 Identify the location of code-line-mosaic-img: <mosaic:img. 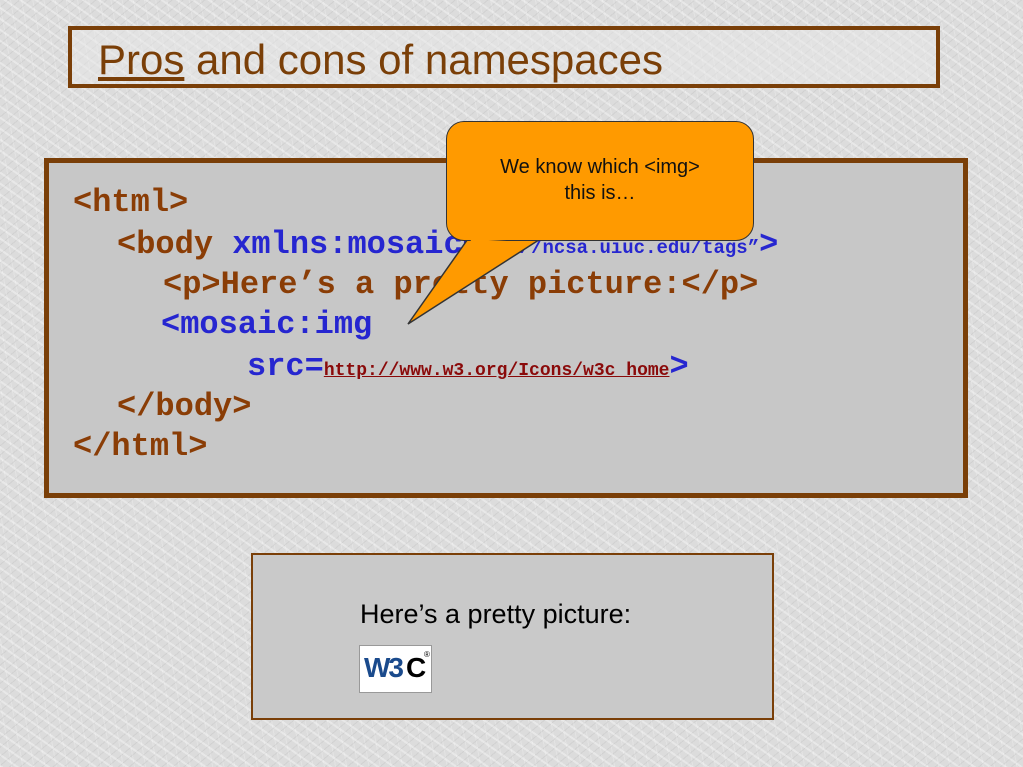
(267, 324).